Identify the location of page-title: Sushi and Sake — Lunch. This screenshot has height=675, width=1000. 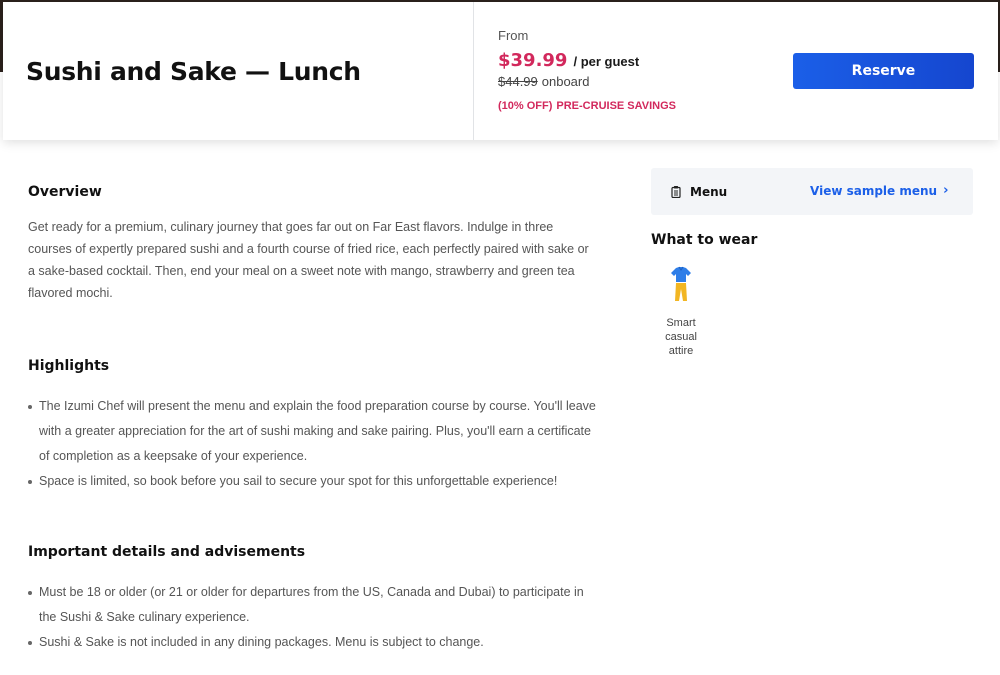
(193, 71).